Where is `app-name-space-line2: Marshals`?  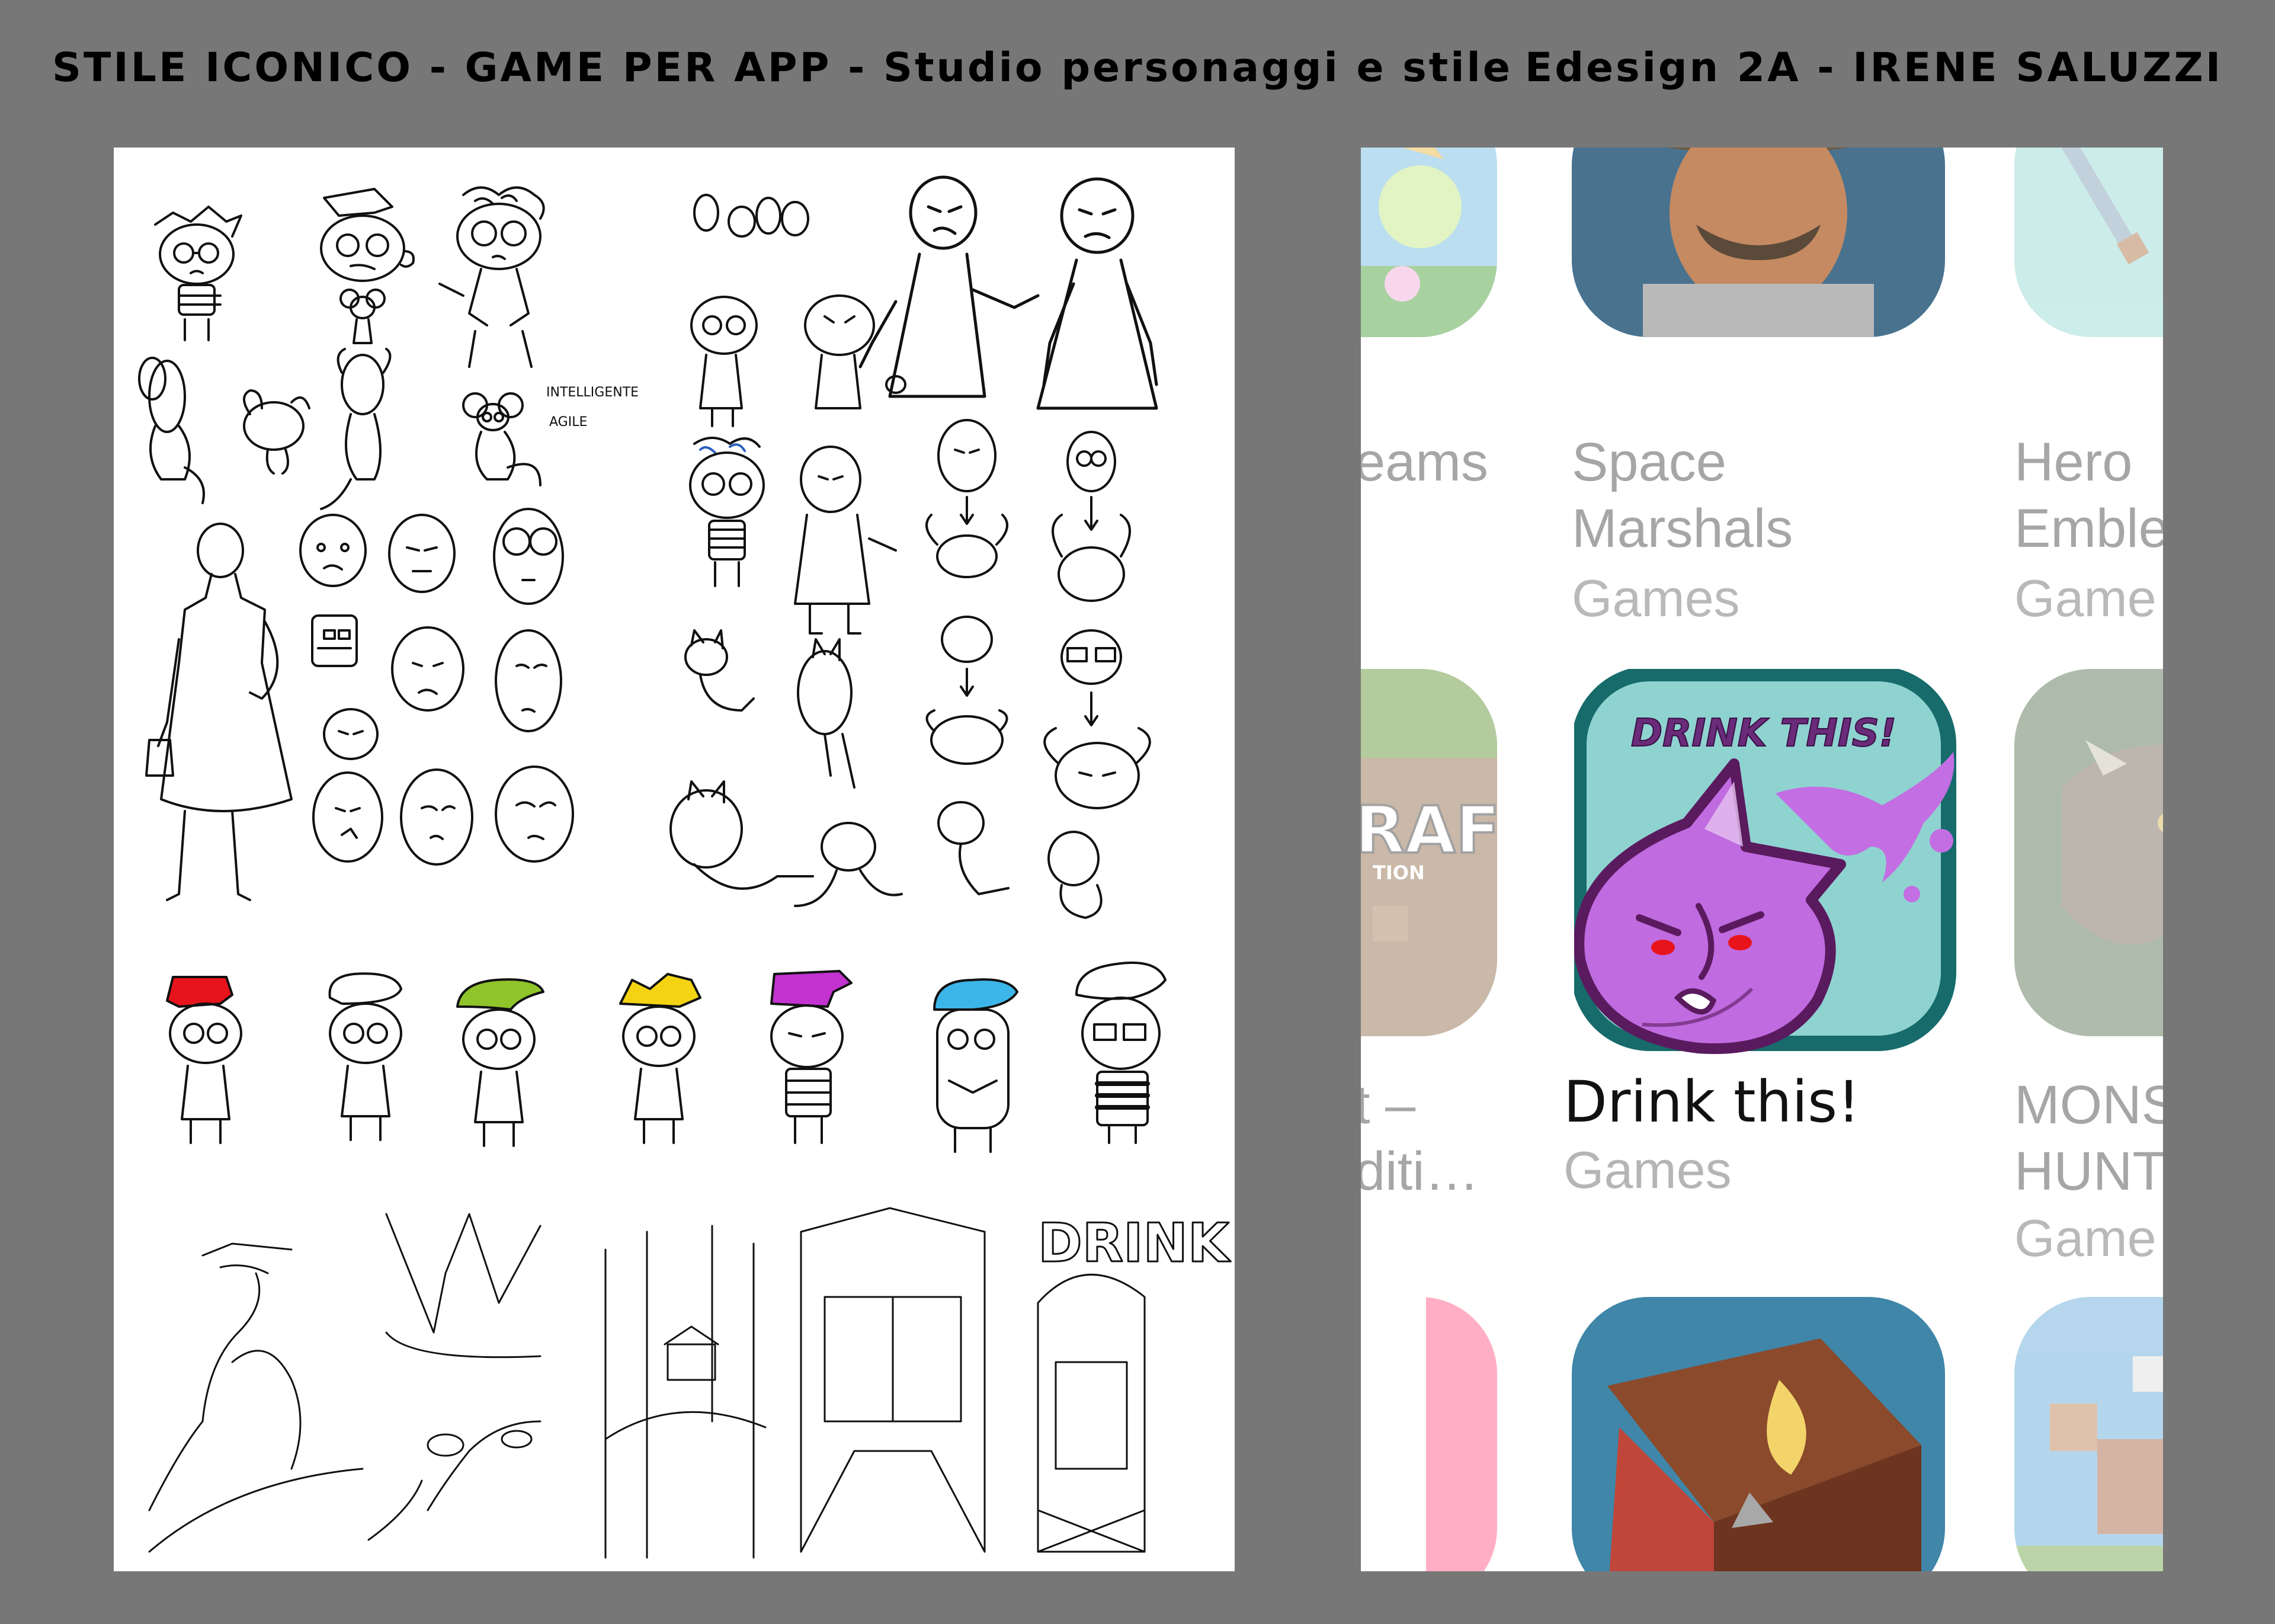
app-name-space-line2: Marshals is located at coordinates (1682, 528).